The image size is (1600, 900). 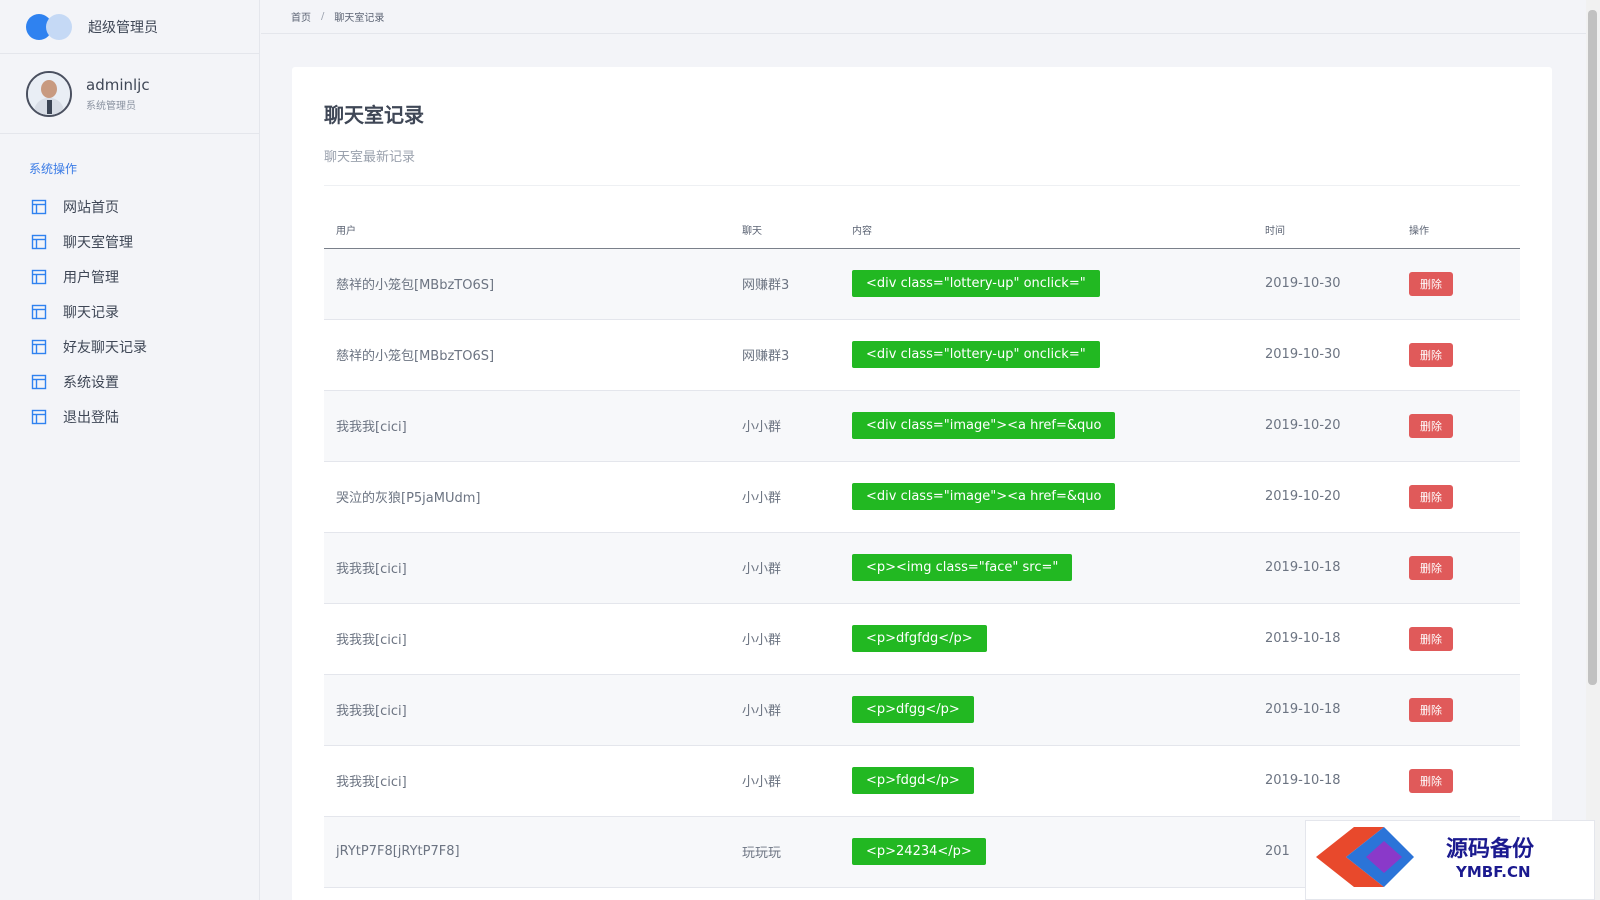 I want to click on cell-time: 2019-10-30, so click(x=1325, y=355).